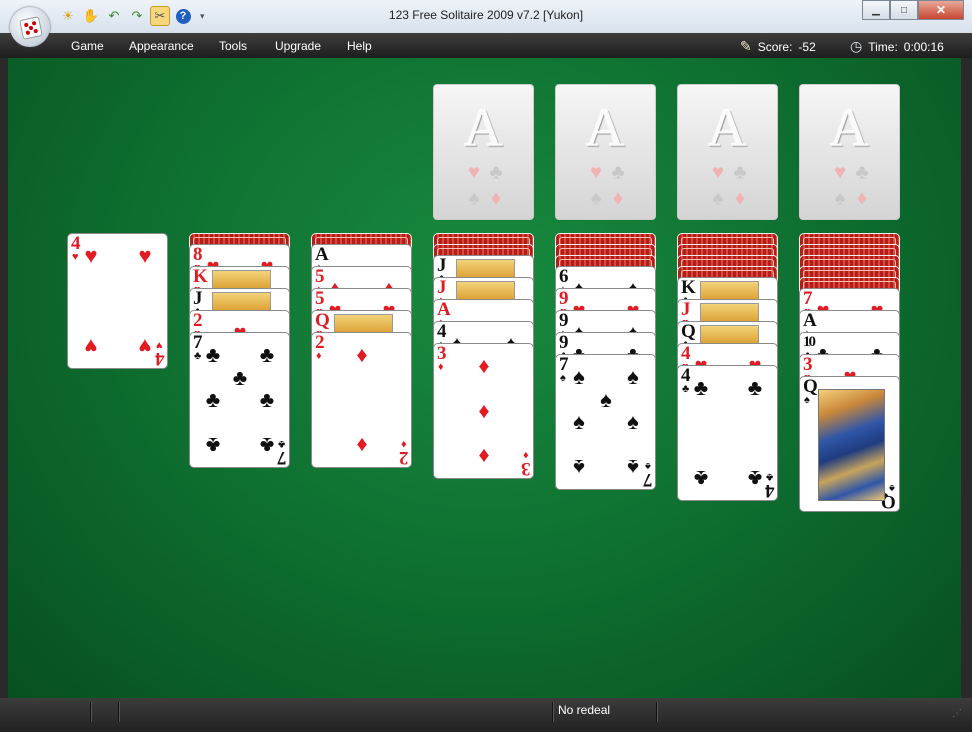 The width and height of the screenshot is (972, 732). Describe the element at coordinates (807, 46) in the screenshot. I see `score-value: -52` at that location.